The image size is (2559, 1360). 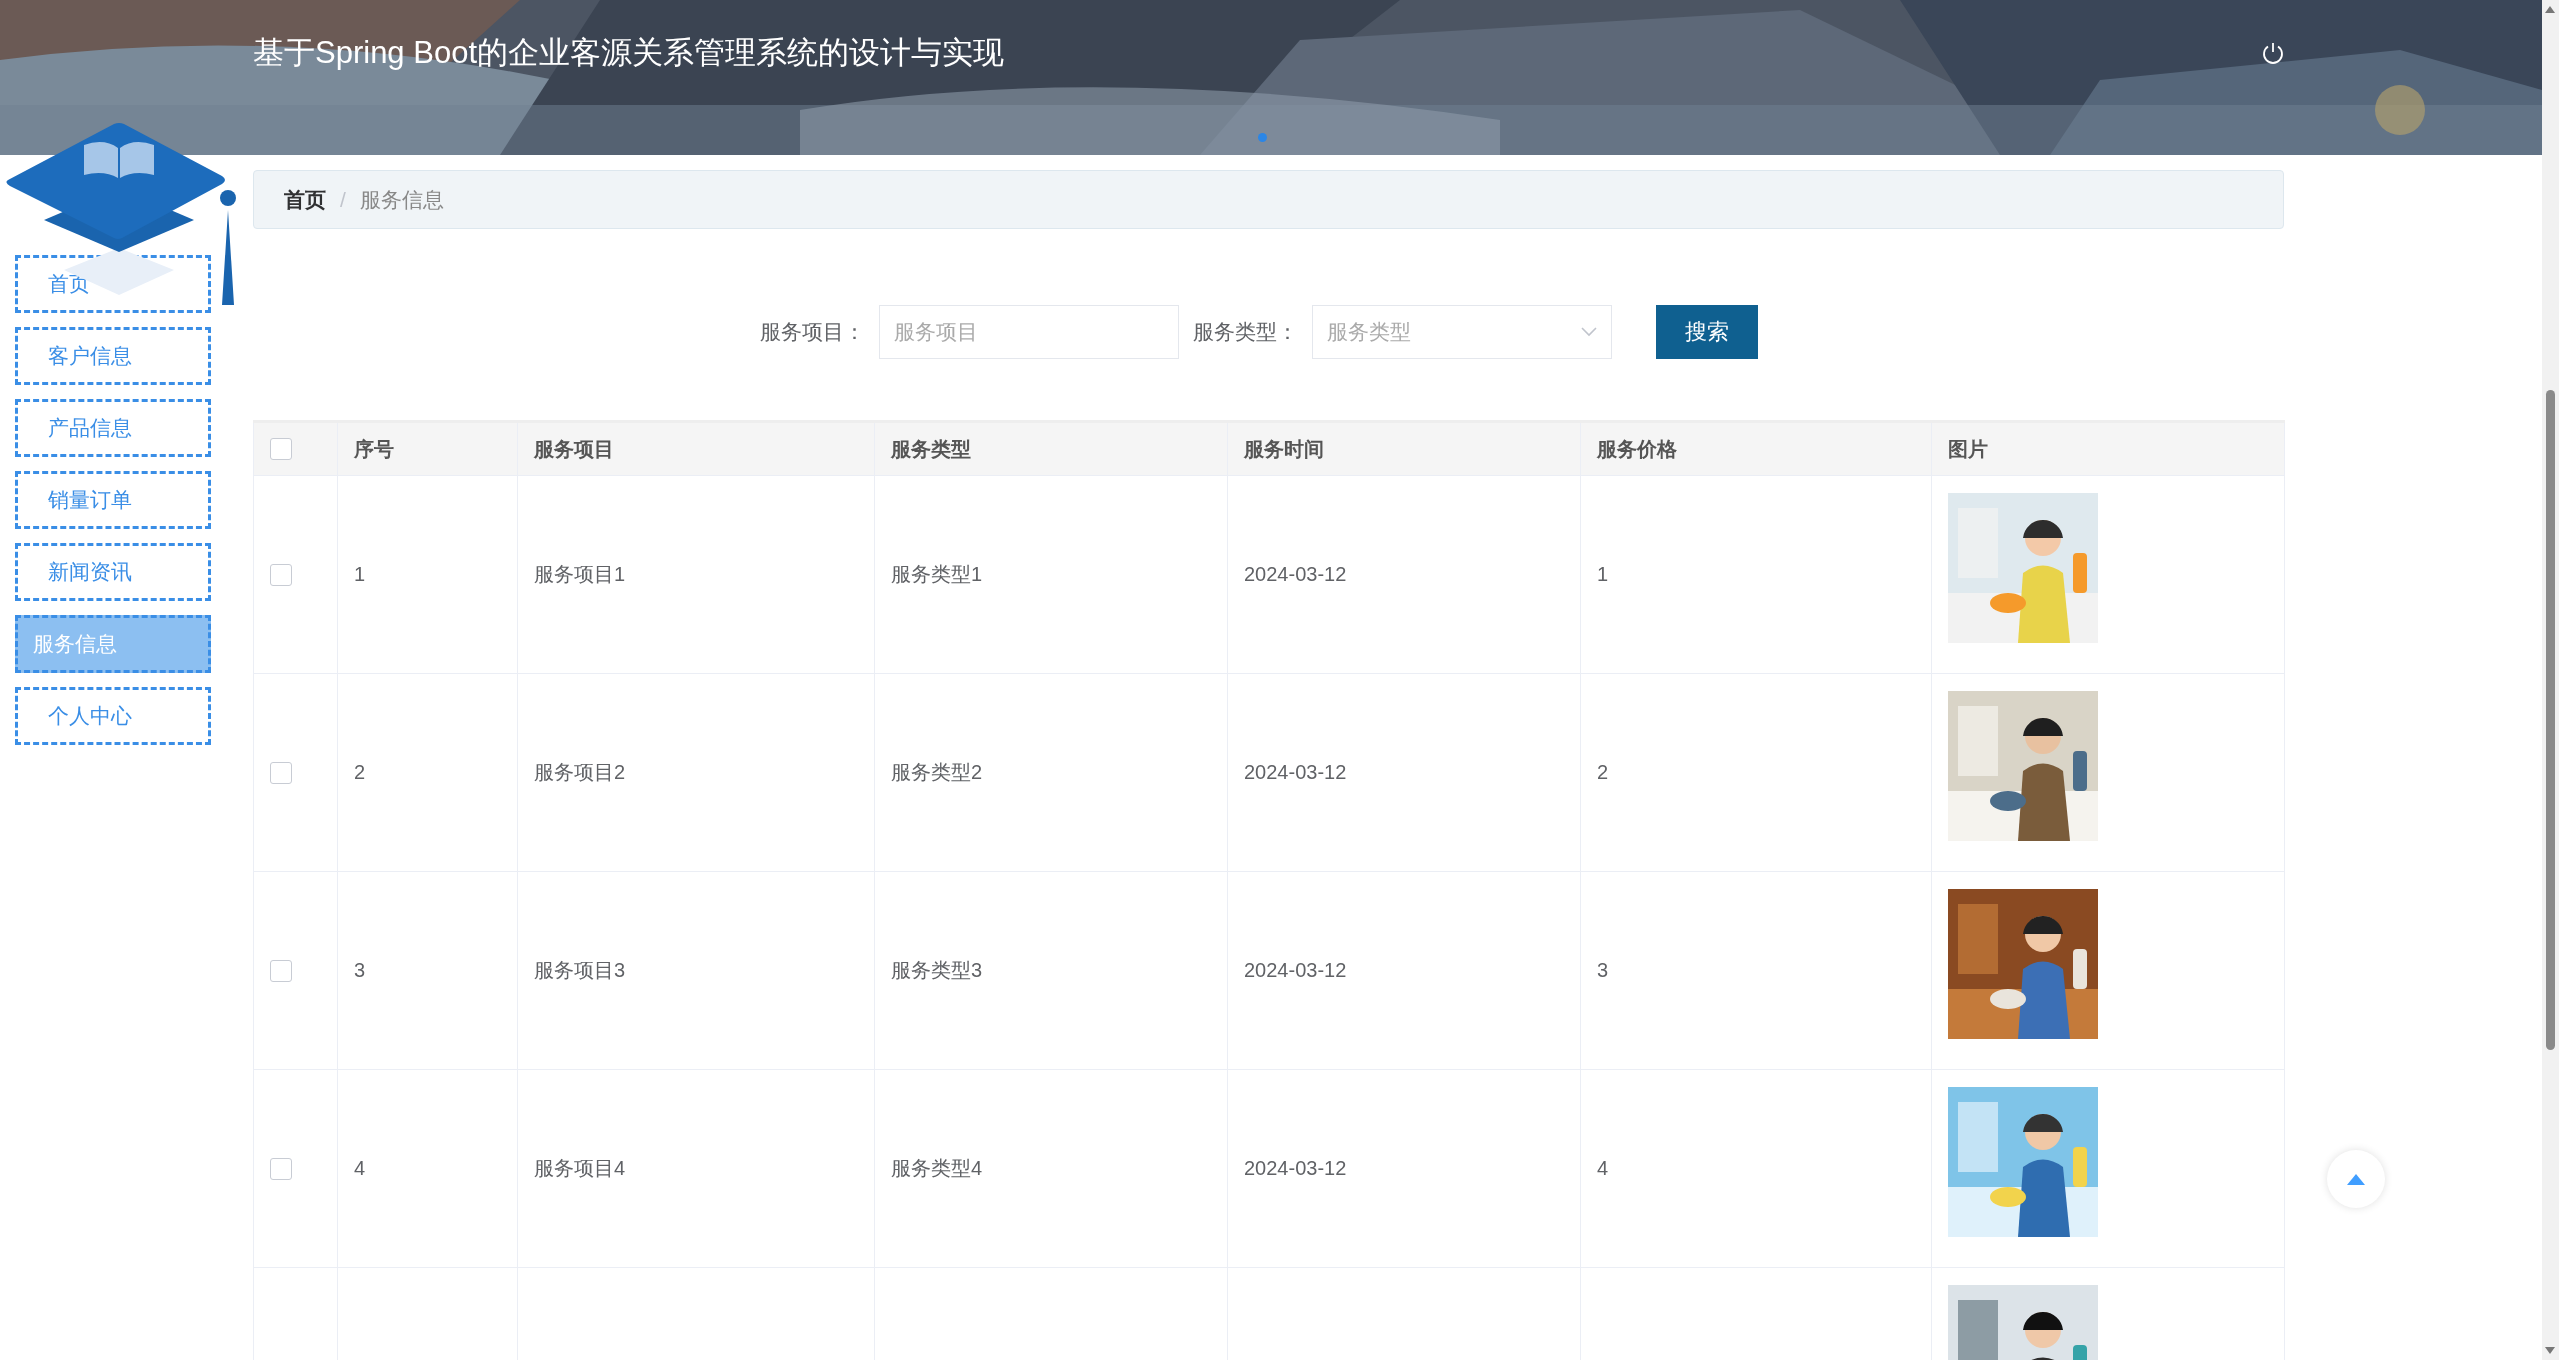 What do you see at coordinates (696, 448) in the screenshot?
I see `column-header: 服务项目` at bounding box center [696, 448].